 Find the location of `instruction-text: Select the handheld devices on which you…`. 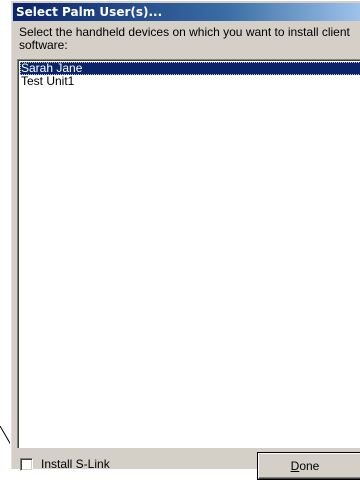

instruction-text: Select the handheld devices on which you… is located at coordinates (184, 38).